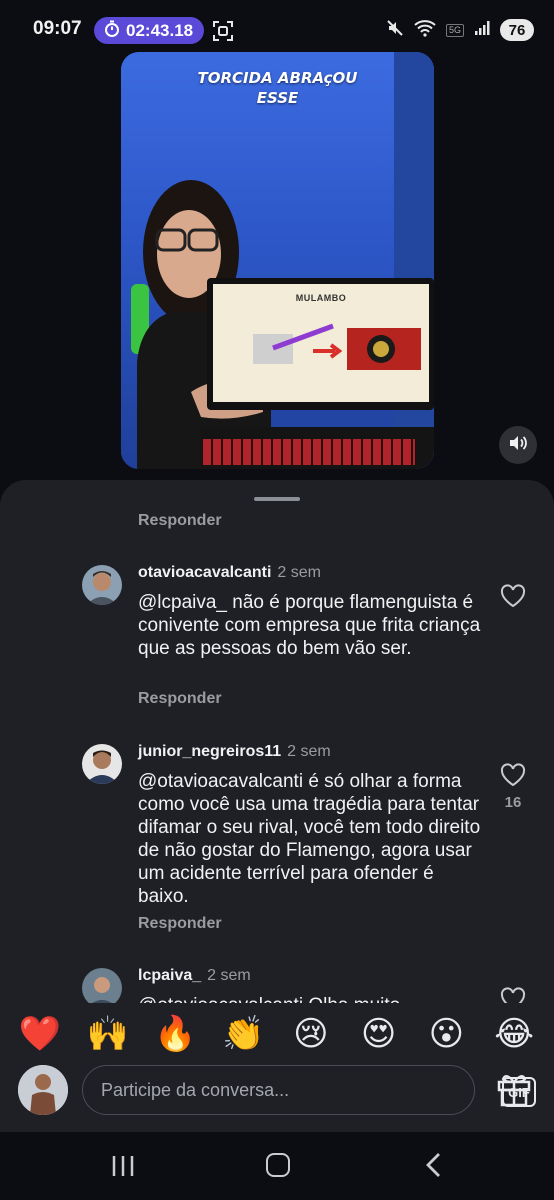 This screenshot has width=554, height=1200. What do you see at coordinates (337, 346) in the screenshot?
I see `slide-graphics` at bounding box center [337, 346].